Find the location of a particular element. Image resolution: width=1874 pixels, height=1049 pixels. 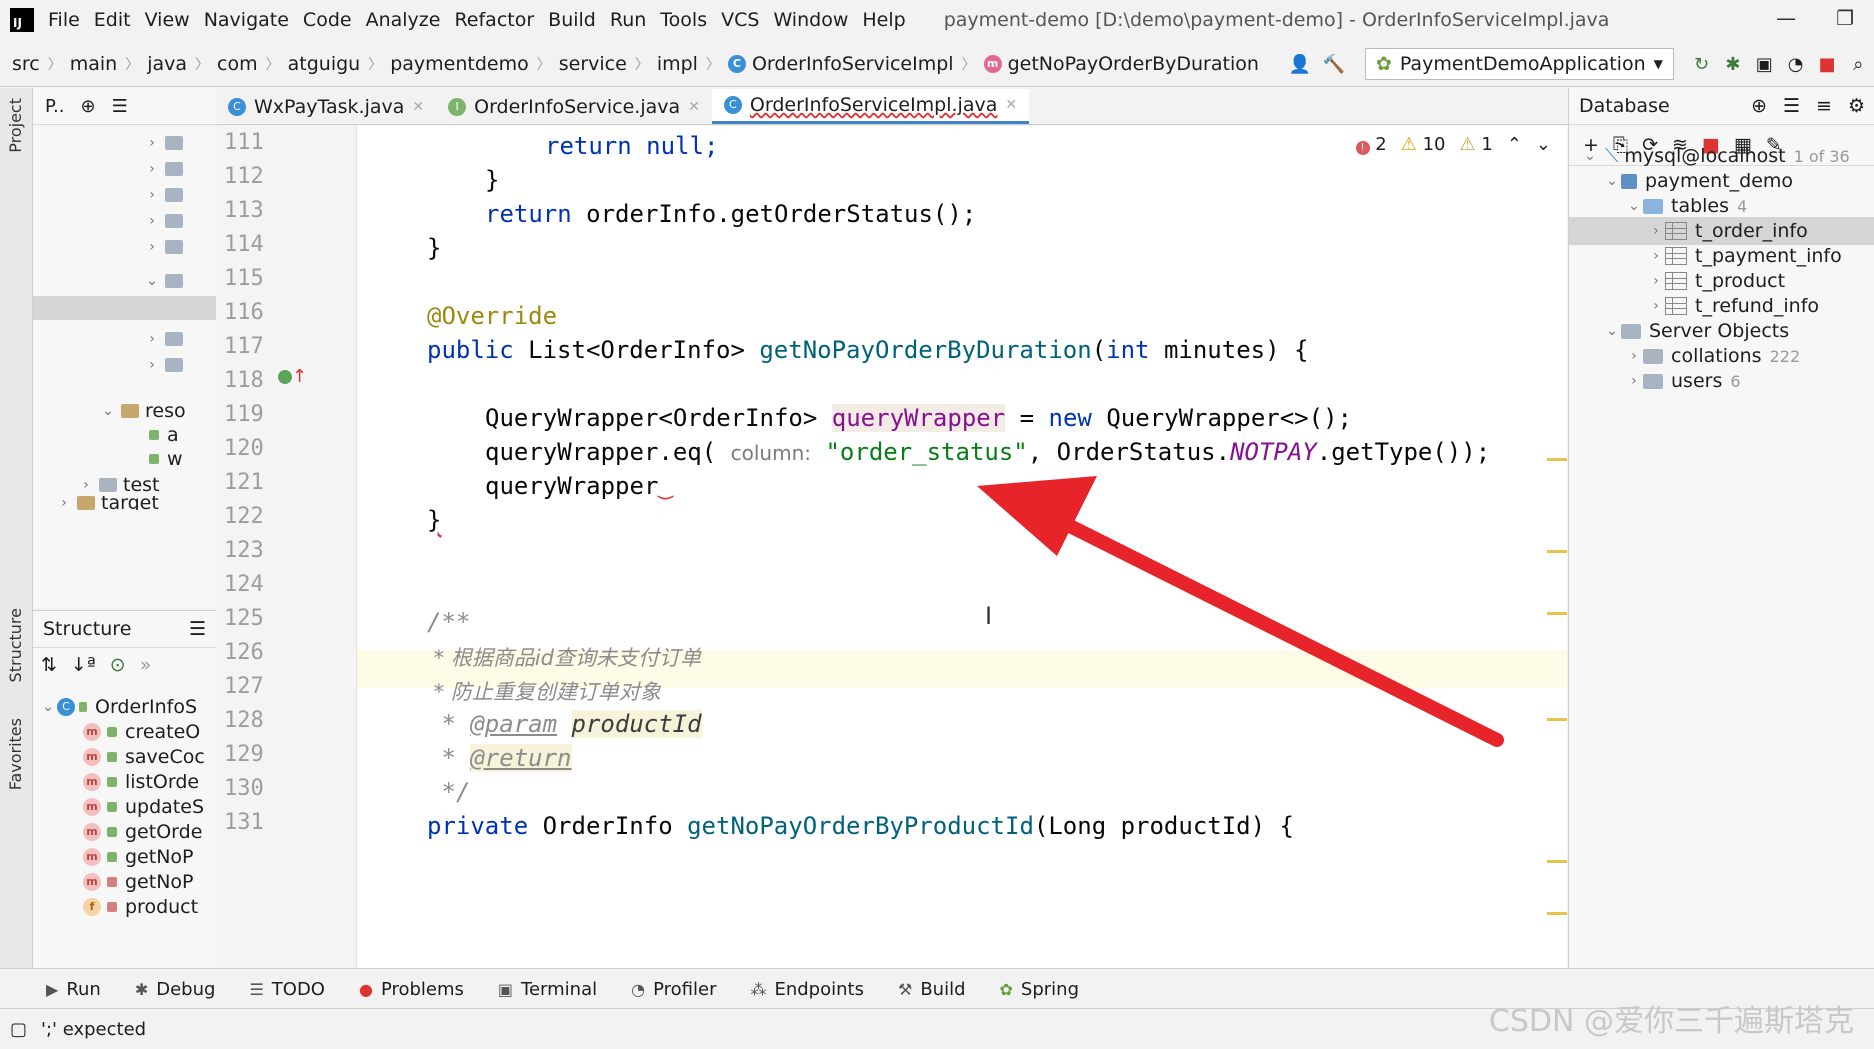

expand-icon: ≡ is located at coordinates (1824, 106).